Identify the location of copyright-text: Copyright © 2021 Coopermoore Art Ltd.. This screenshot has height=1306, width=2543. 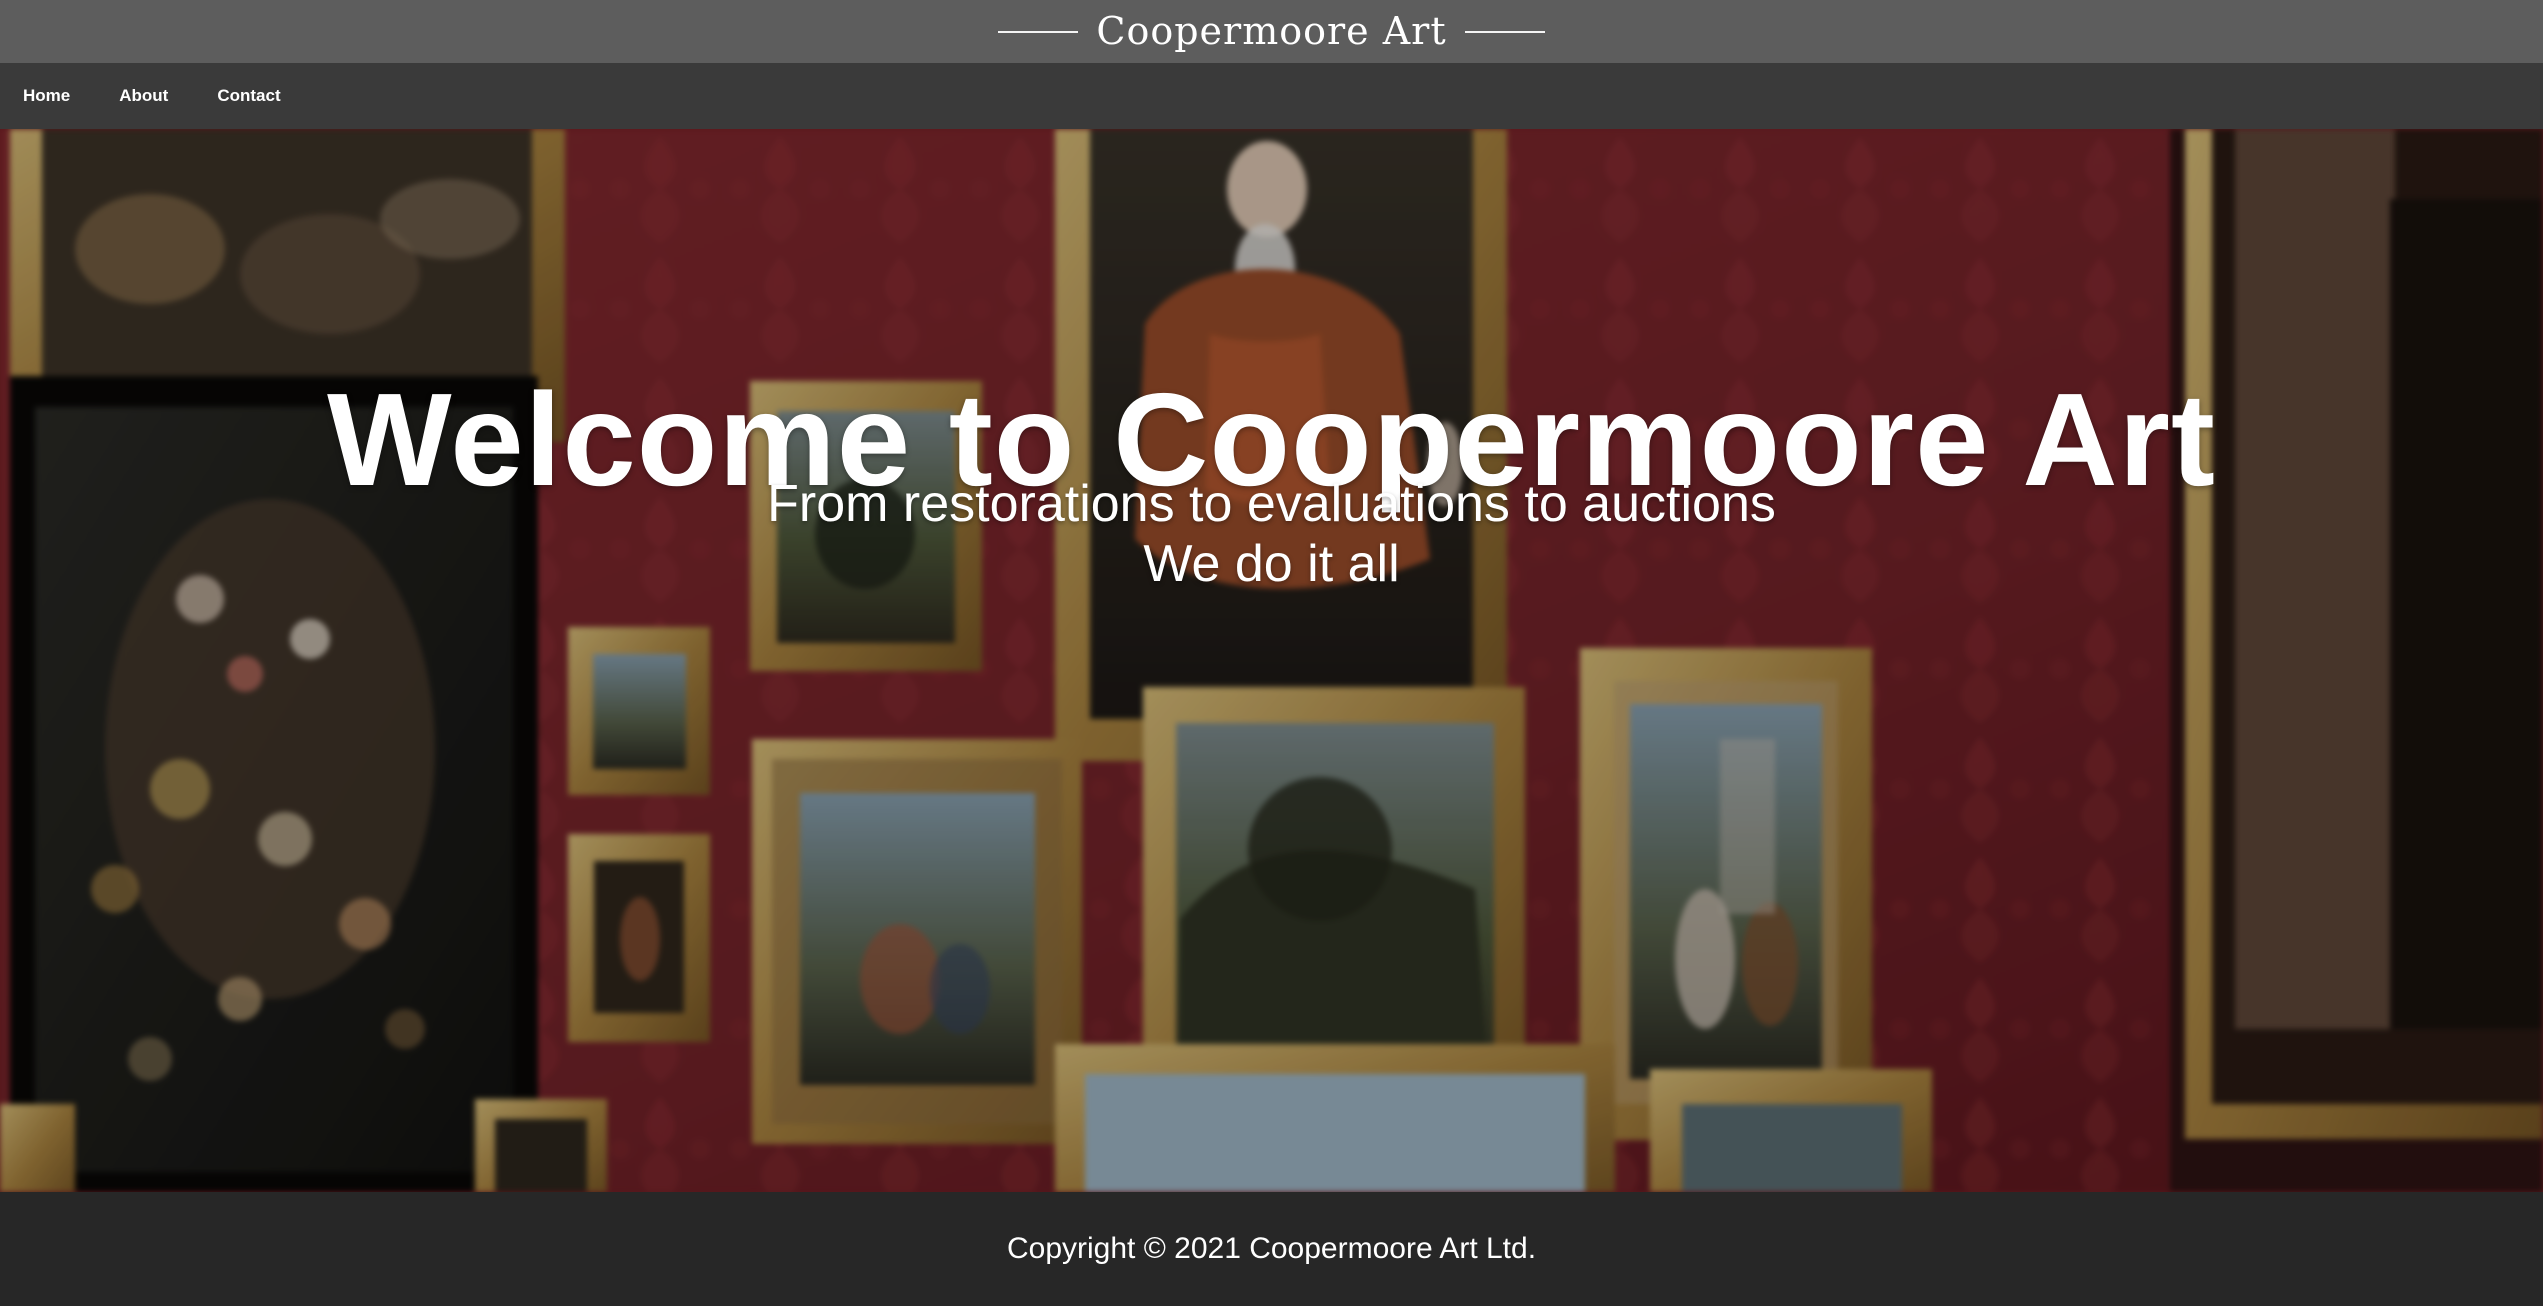
(1271, 1248).